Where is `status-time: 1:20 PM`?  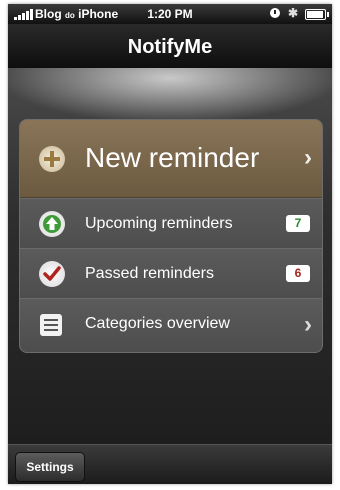
status-time: 1:20 PM is located at coordinates (170, 14).